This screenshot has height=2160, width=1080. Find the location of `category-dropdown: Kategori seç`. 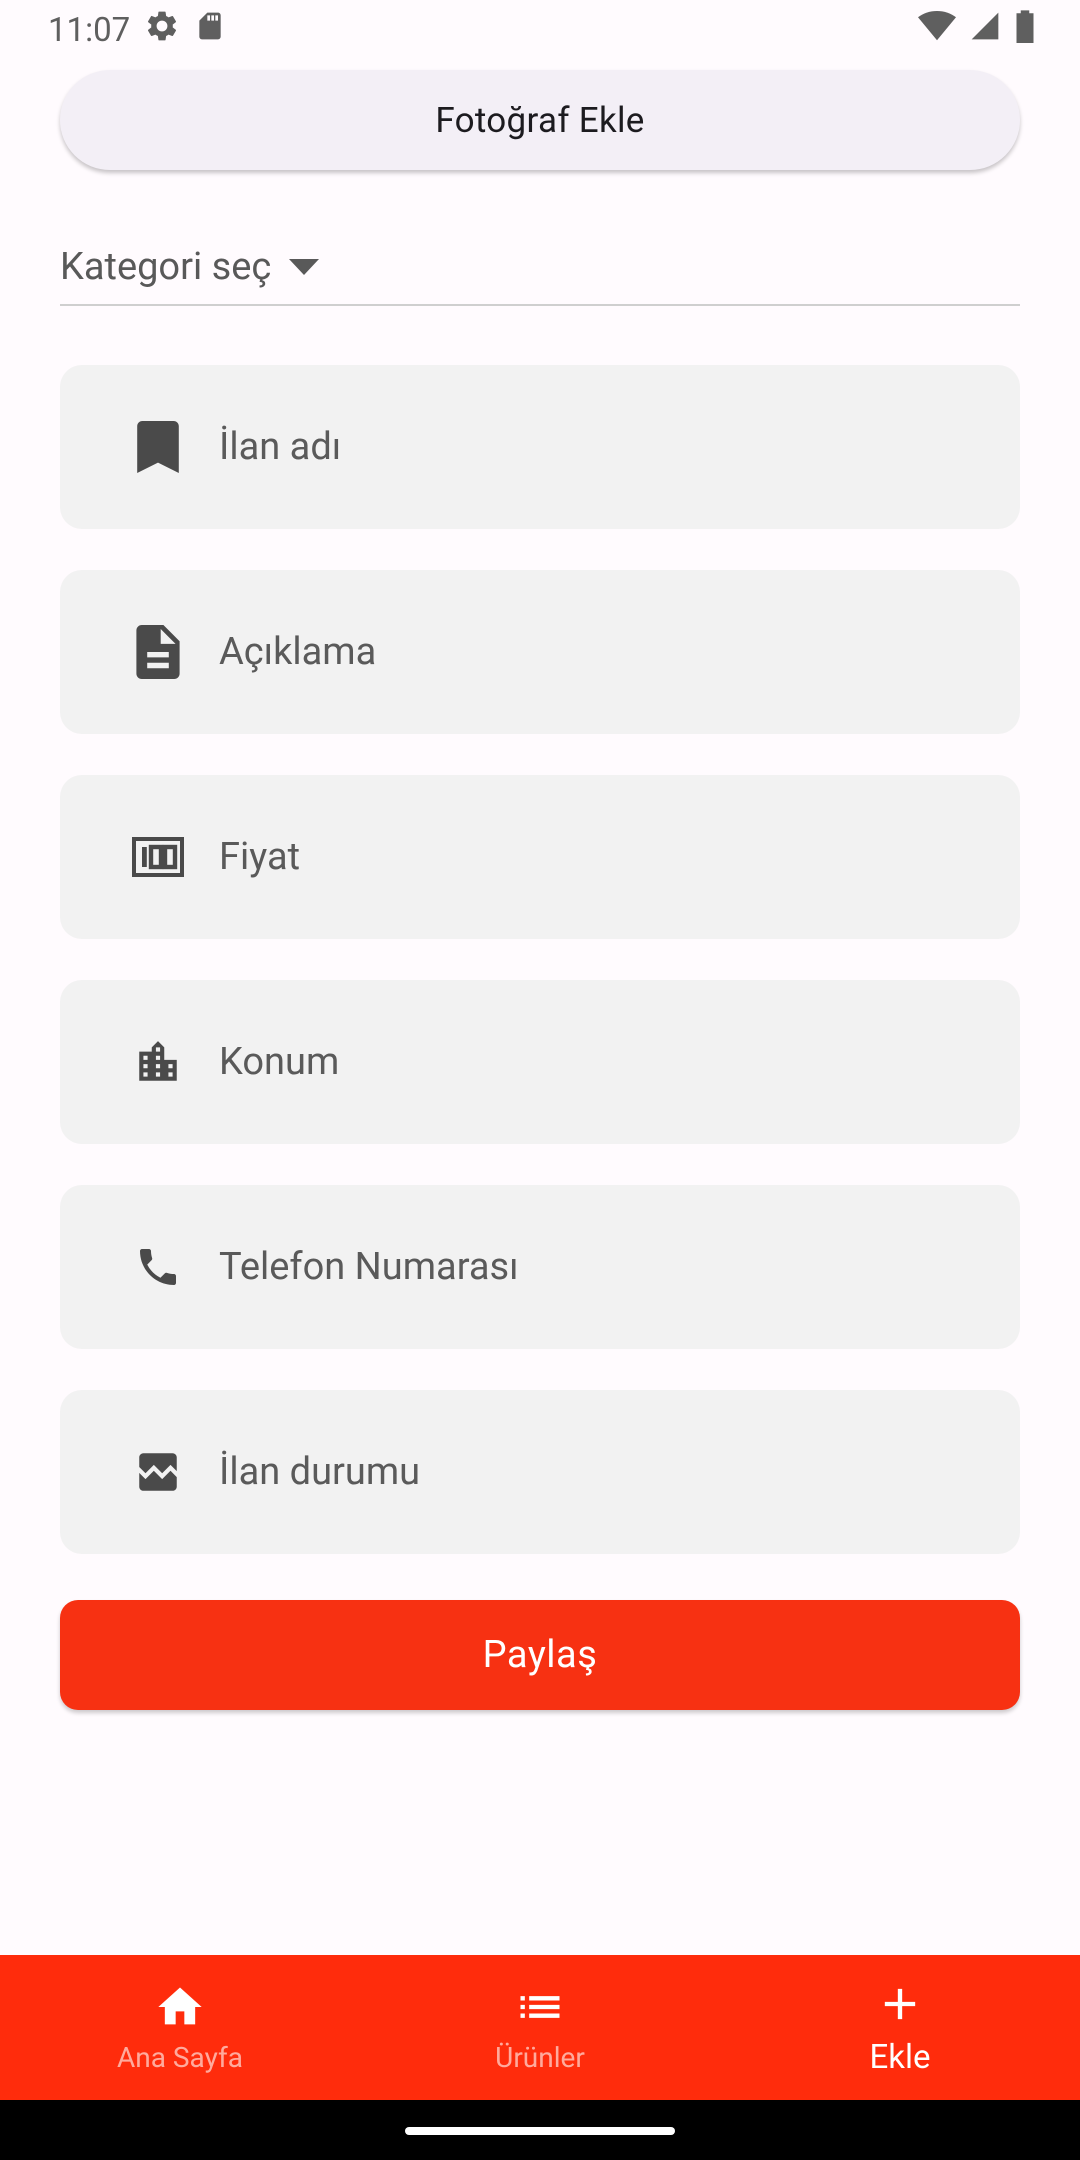

category-dropdown: Kategori seç is located at coordinates (540, 268).